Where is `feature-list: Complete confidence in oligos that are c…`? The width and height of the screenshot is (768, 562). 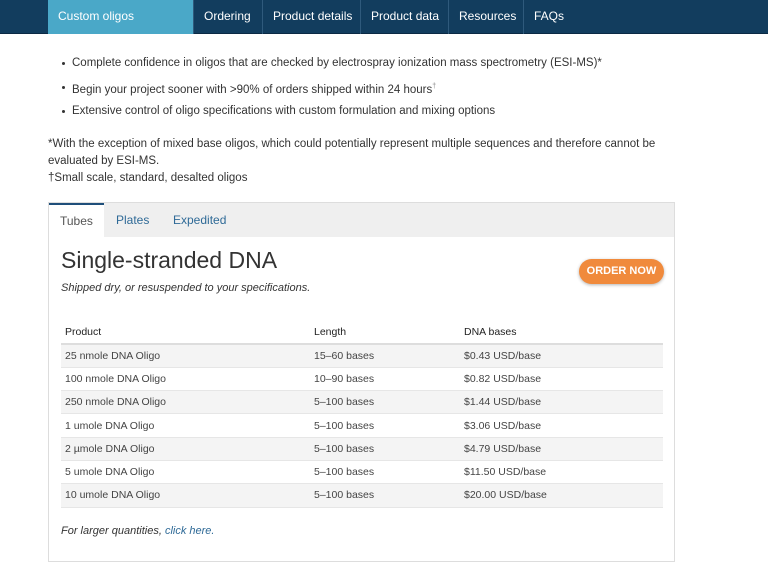 feature-list: Complete confidence in oligos that are c… is located at coordinates (332, 90).